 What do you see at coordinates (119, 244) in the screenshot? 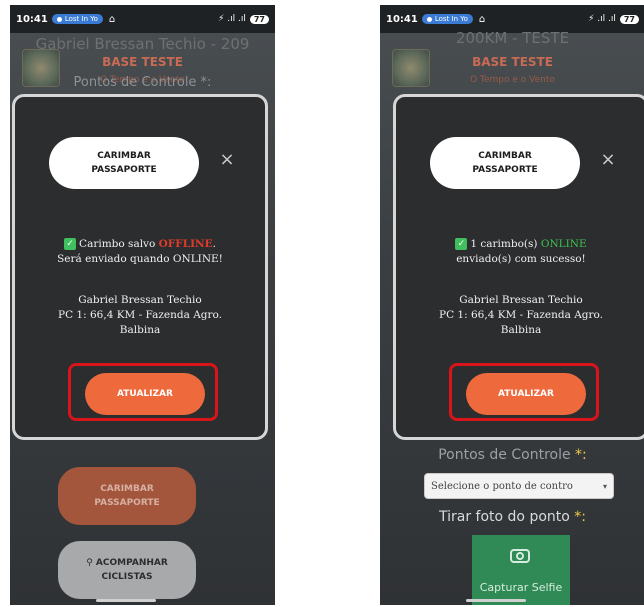
I see `message-text: Carimbo salvo` at bounding box center [119, 244].